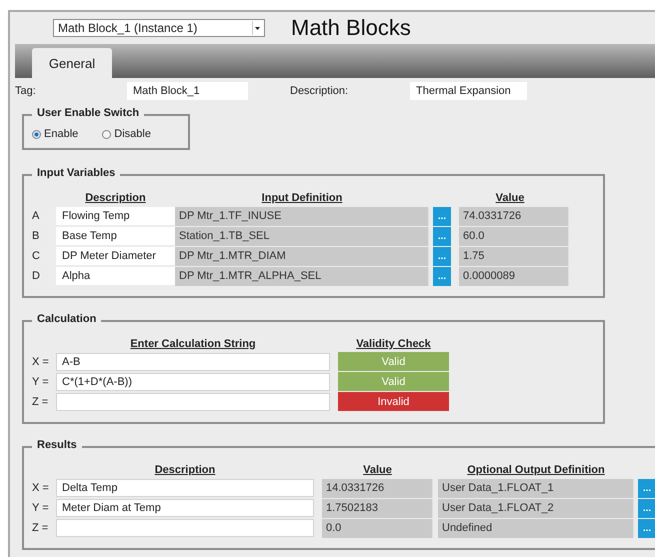  What do you see at coordinates (377, 488) in the screenshot?
I see `value-cell: 14.0331726` at bounding box center [377, 488].